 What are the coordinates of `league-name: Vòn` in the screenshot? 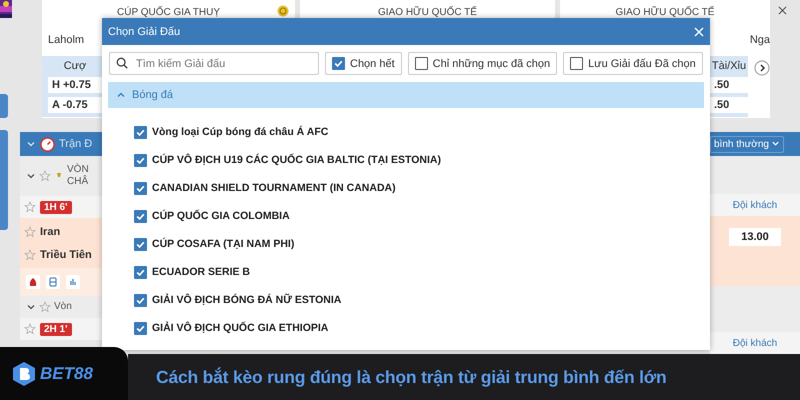 It's located at (63, 307).